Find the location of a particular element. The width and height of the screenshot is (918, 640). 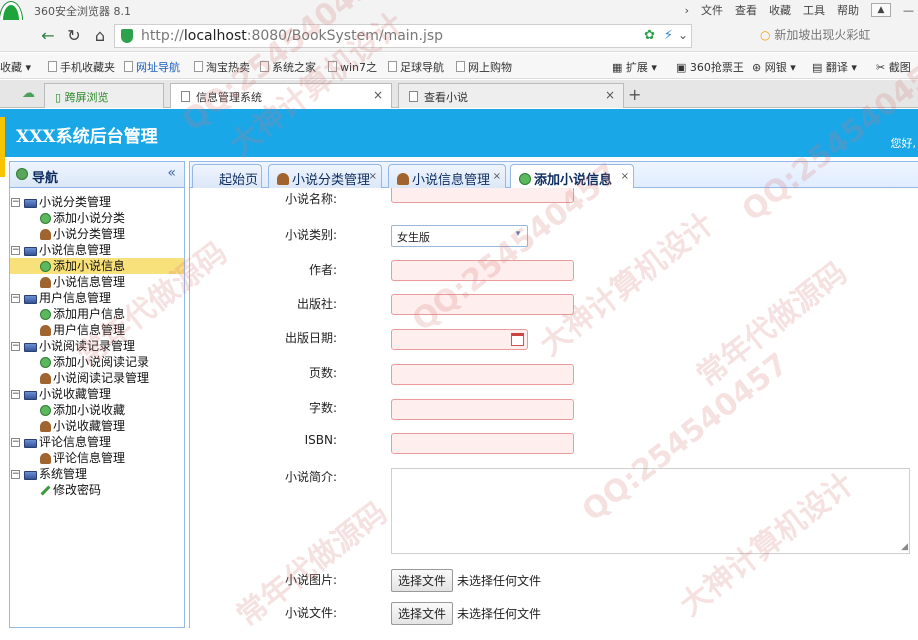

menu-favorites: 收藏 is located at coordinates (780, 10).